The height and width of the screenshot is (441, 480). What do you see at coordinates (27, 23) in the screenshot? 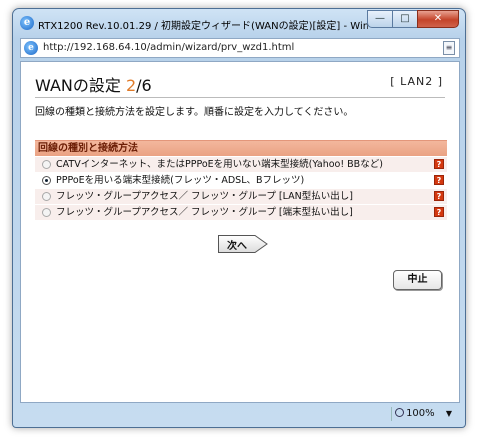
I see `ie-icon: e` at bounding box center [27, 23].